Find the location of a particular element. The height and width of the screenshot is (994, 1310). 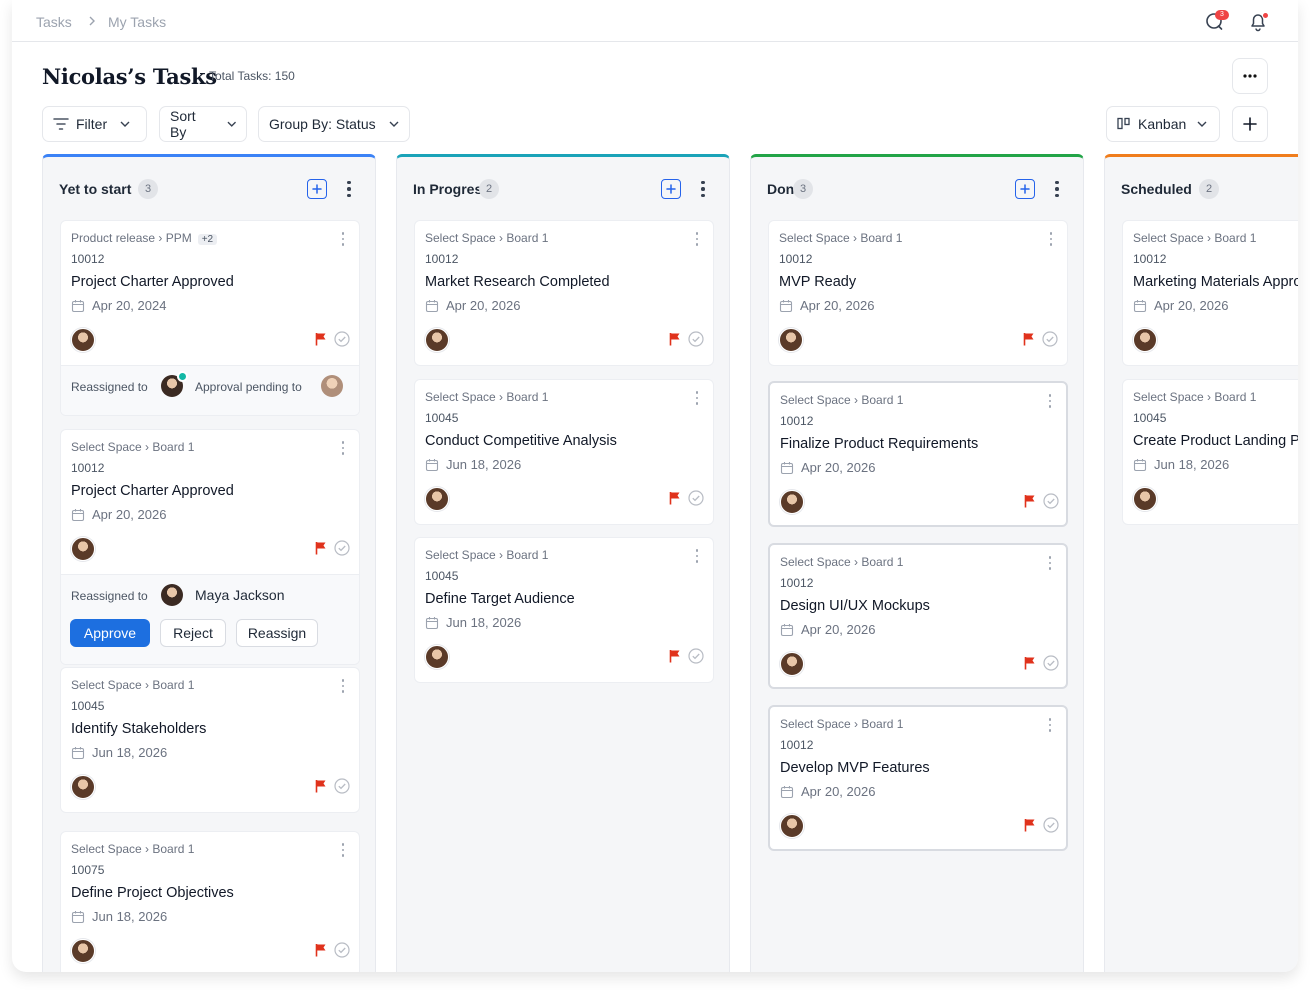

more-spaces-badge: +2 is located at coordinates (207, 239).